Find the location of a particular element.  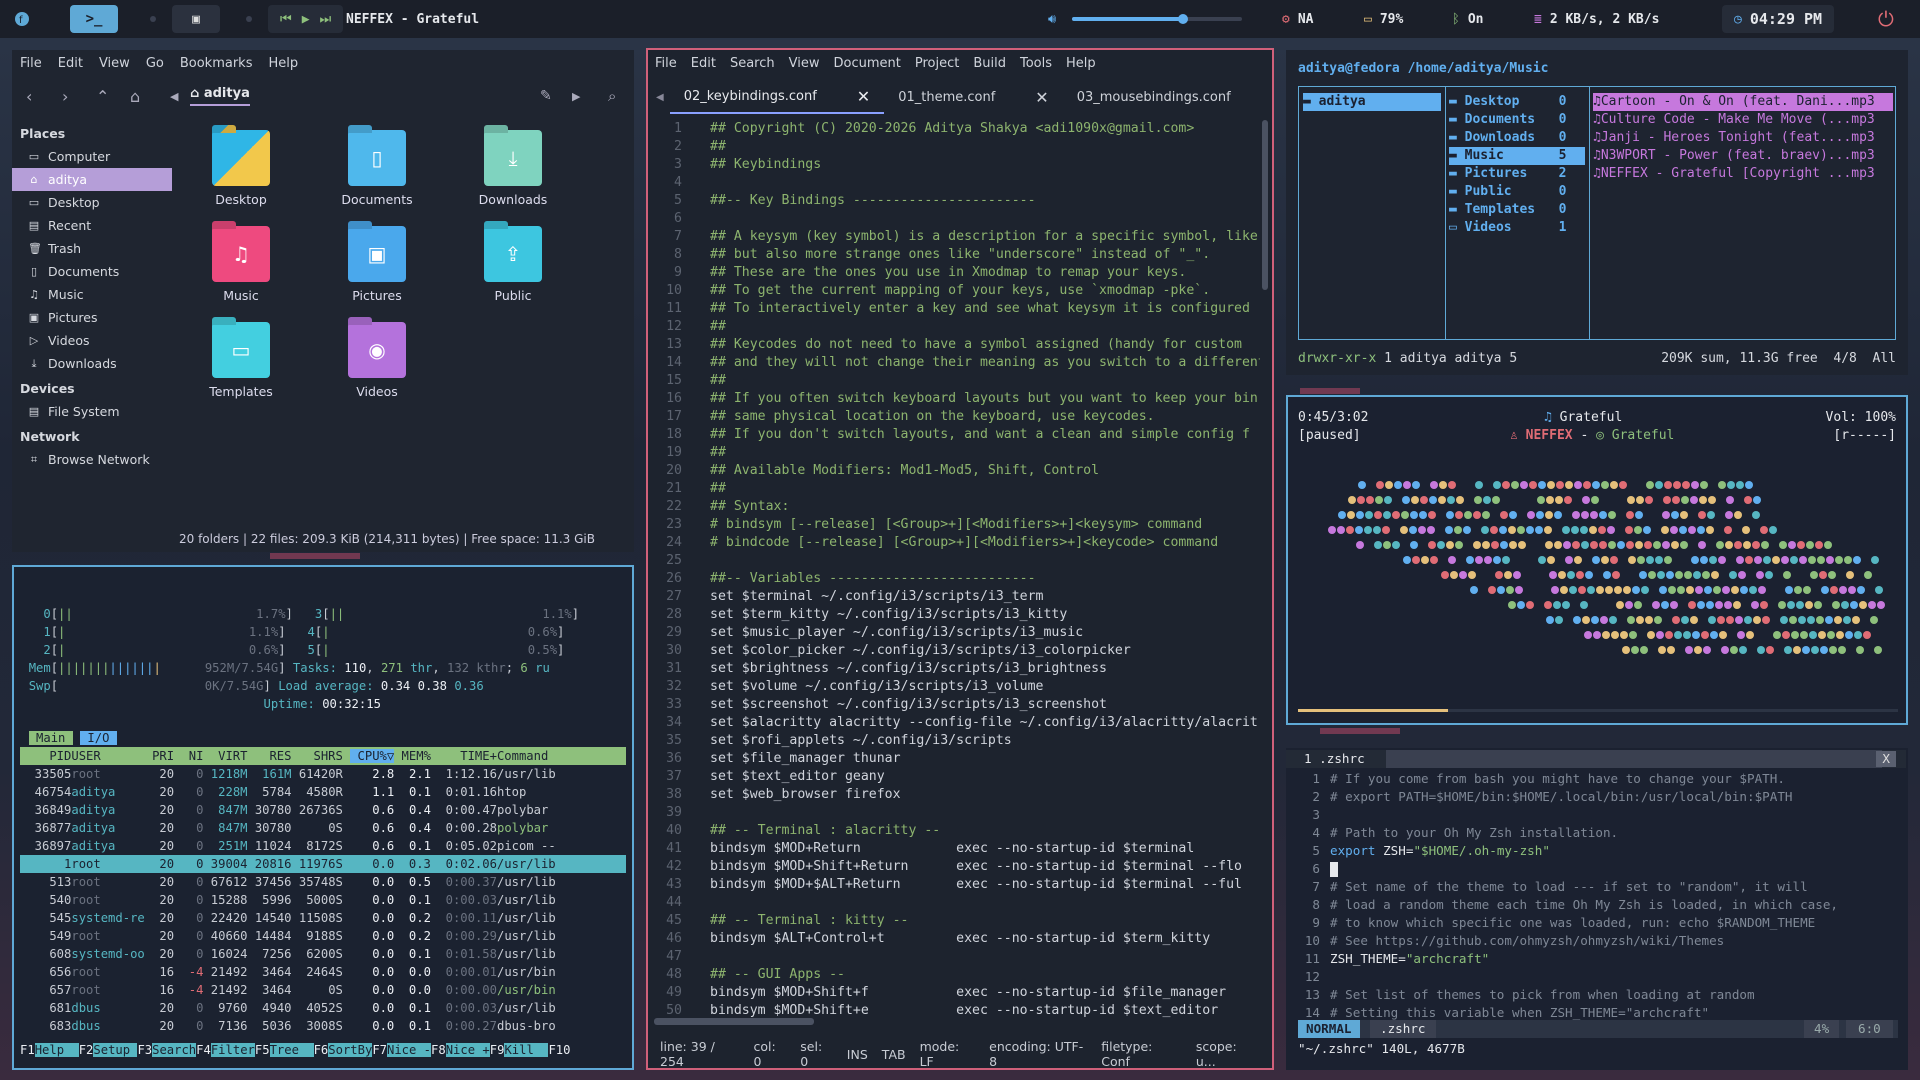

vim-tab-close: X is located at coordinates (1886, 759).